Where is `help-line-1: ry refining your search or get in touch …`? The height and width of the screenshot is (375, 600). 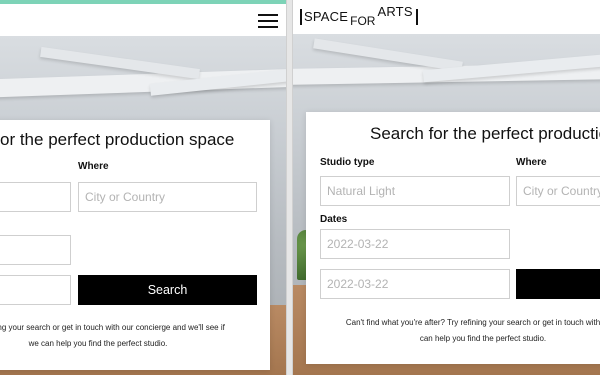
help-line-1: ry refining your search or get in touch … is located at coordinates (112, 327).